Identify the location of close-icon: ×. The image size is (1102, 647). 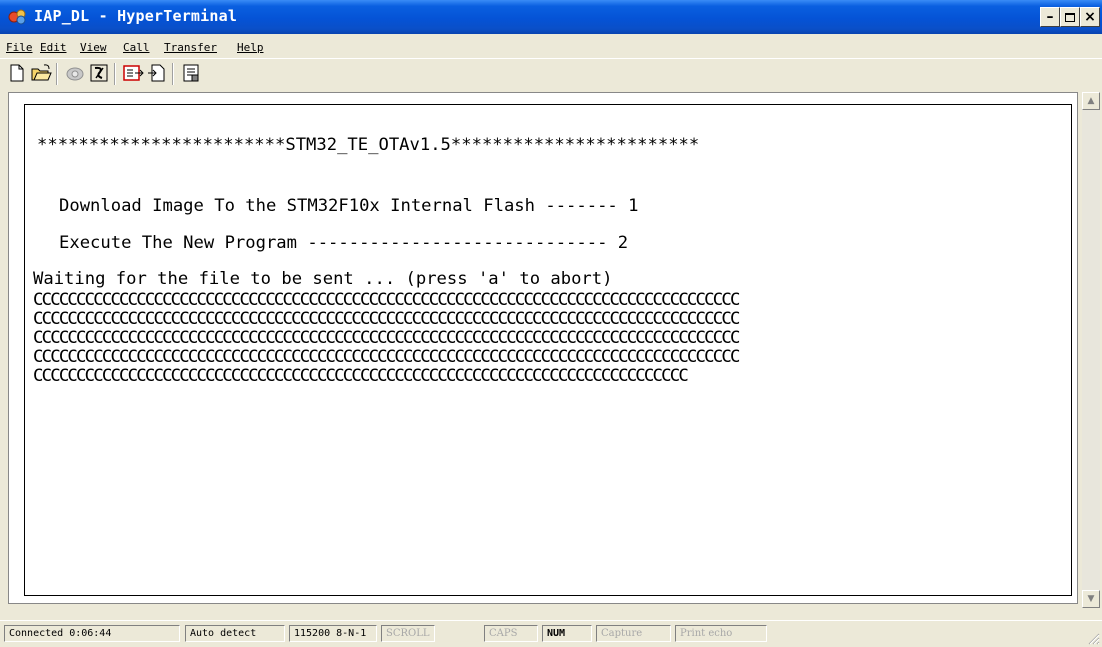
(1090, 17).